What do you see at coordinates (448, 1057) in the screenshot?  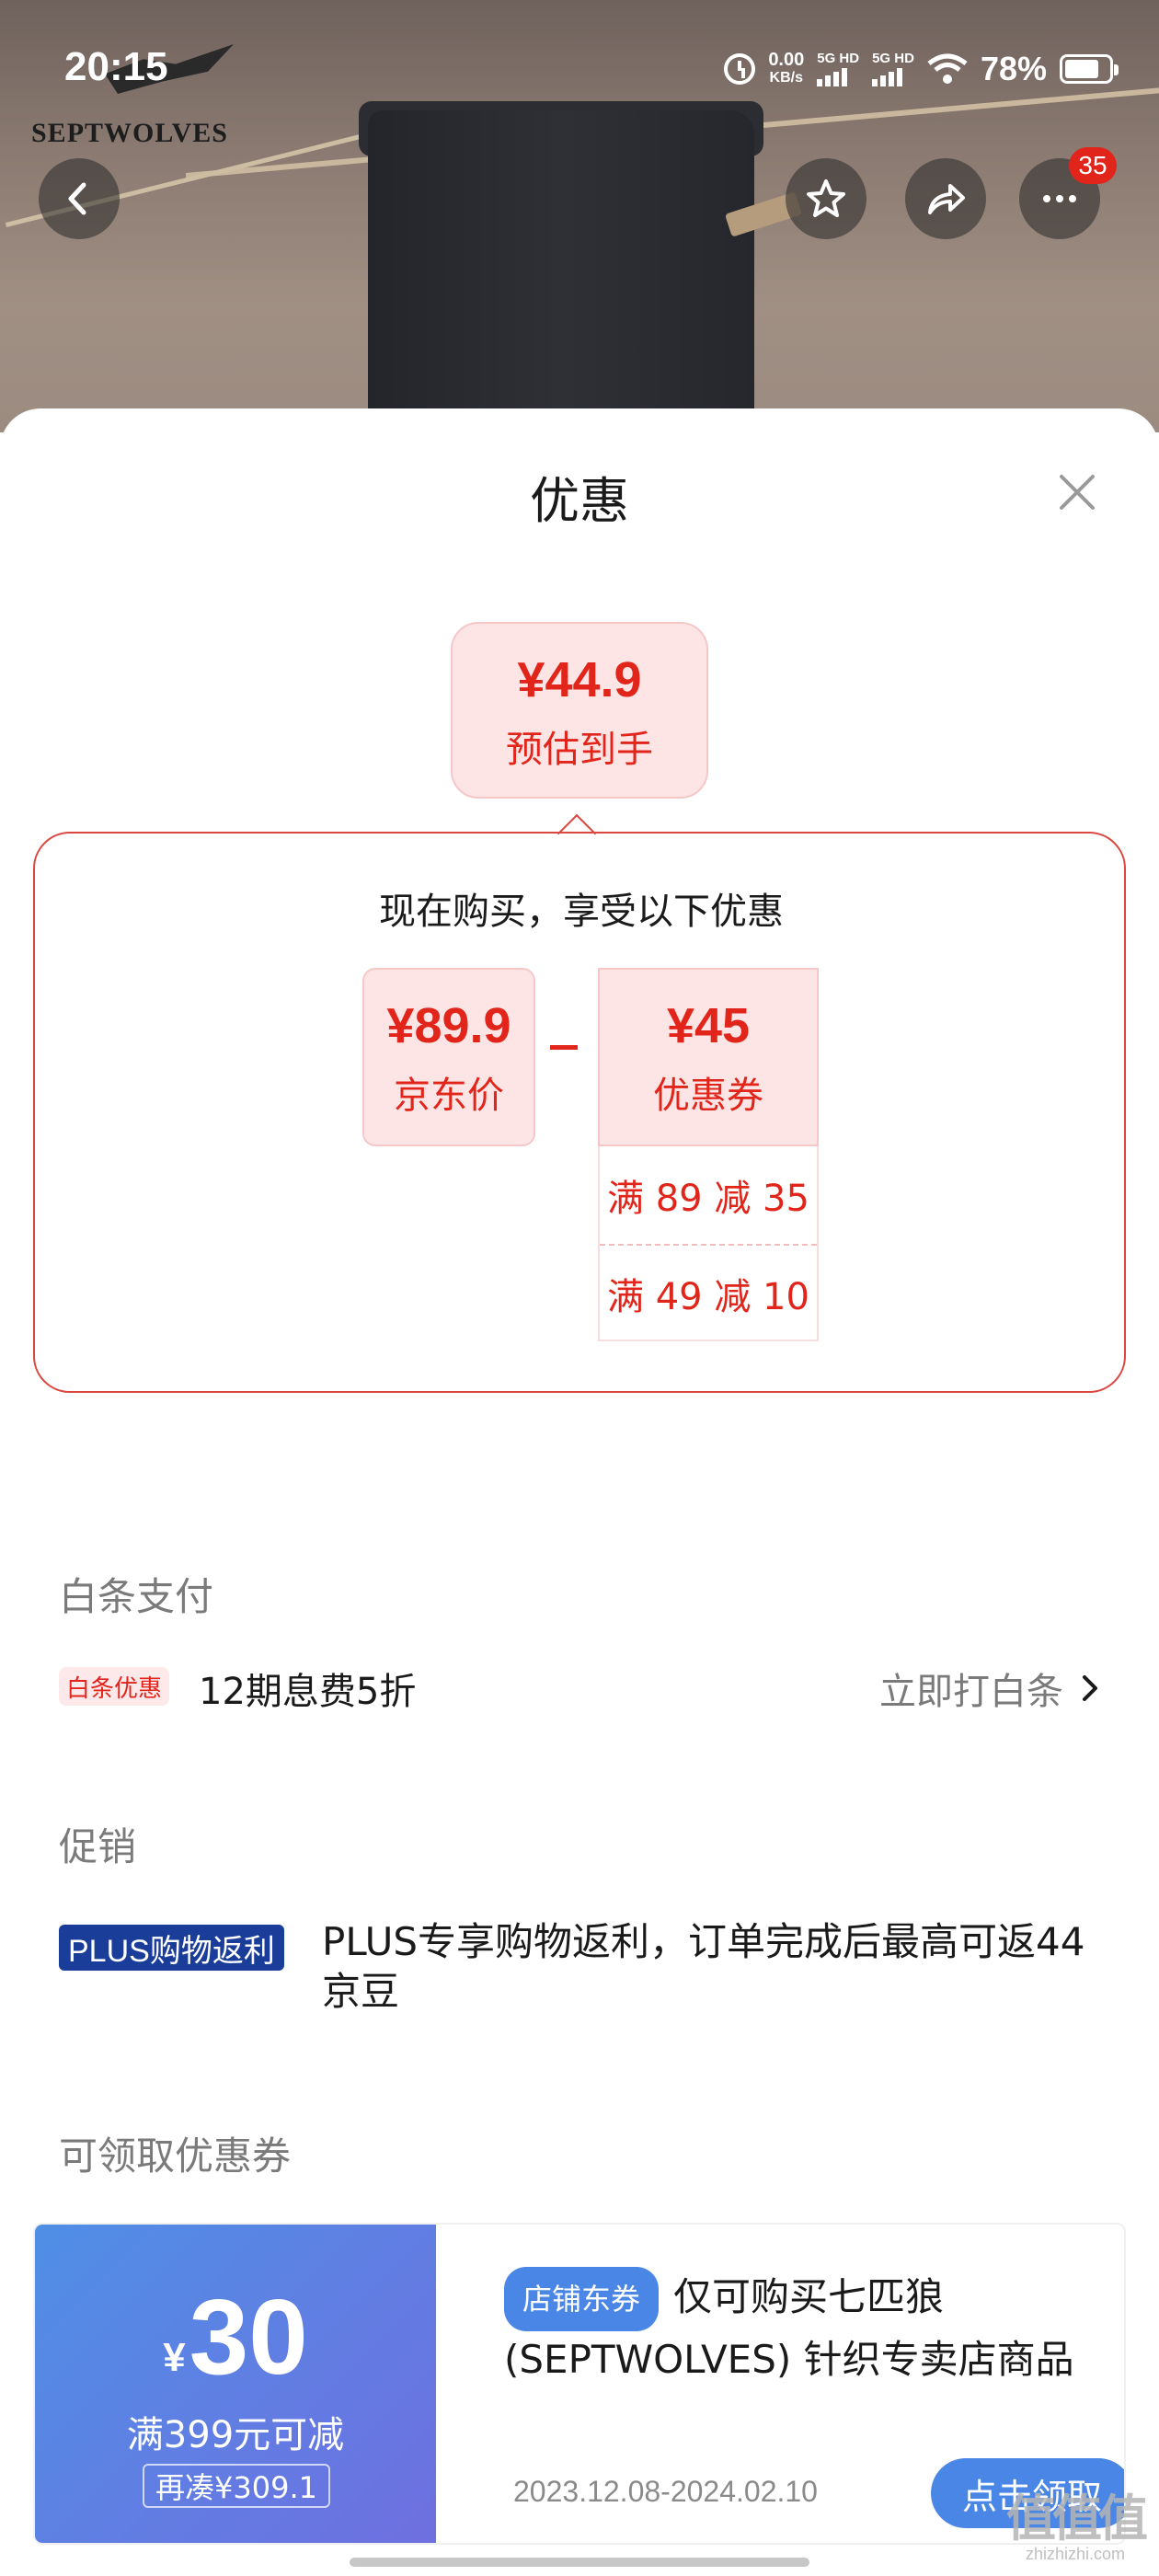 I see `jd-price-card: ¥89.9 京东价` at bounding box center [448, 1057].